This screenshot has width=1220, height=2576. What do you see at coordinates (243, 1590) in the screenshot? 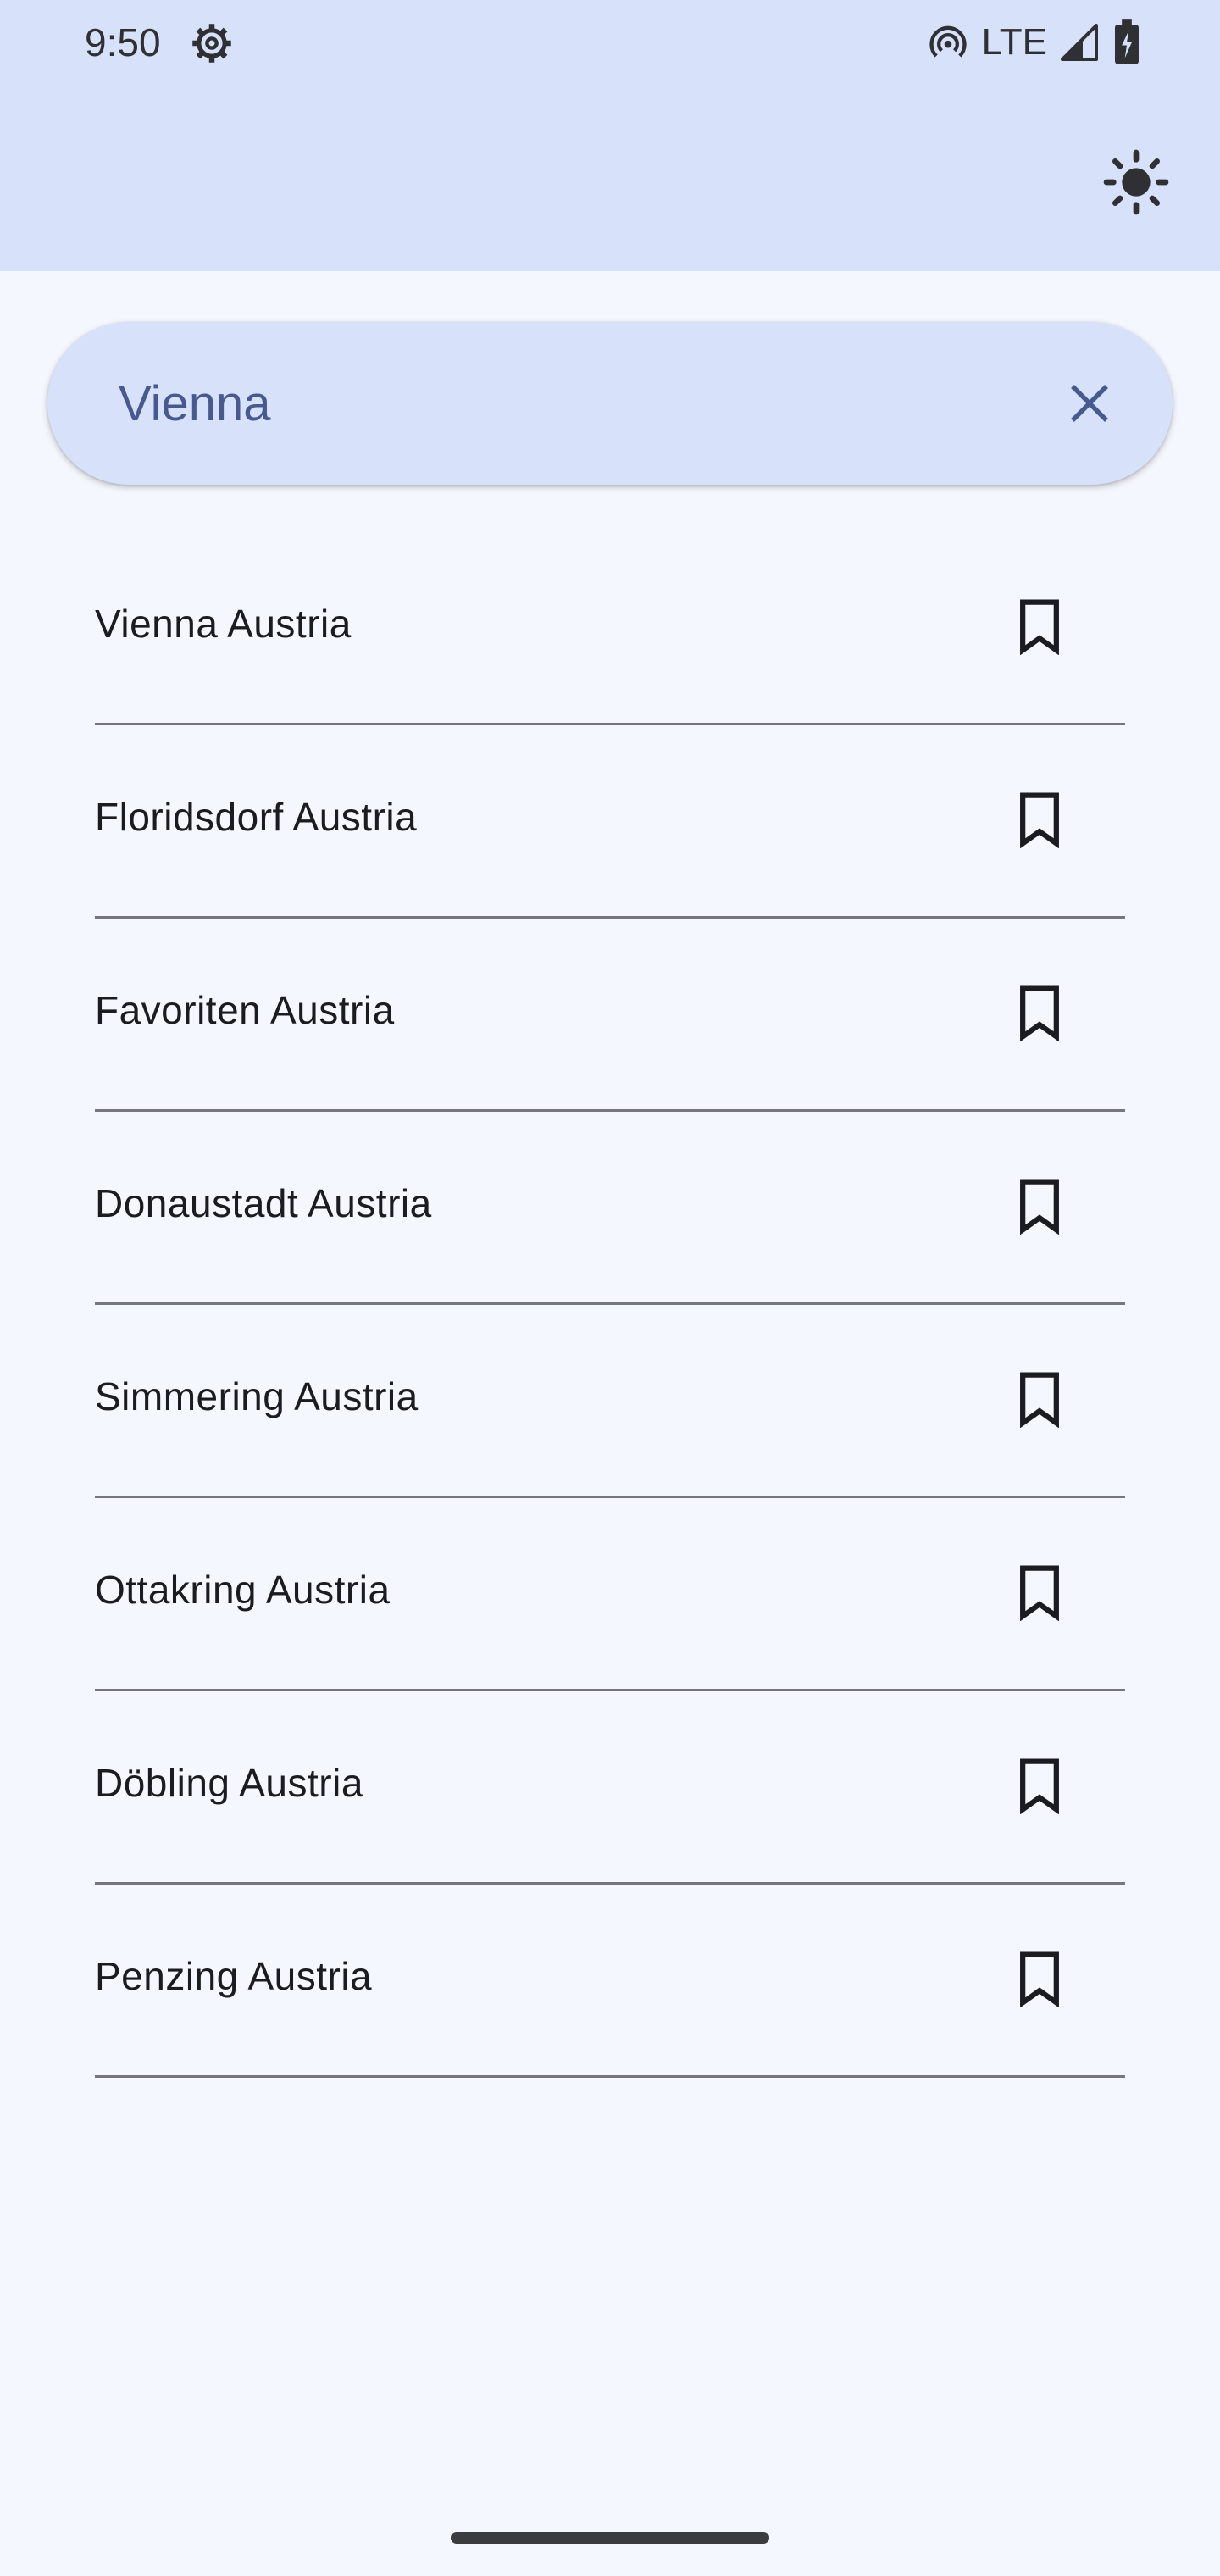
I see `list-item-label: Ottakring Austria` at bounding box center [243, 1590].